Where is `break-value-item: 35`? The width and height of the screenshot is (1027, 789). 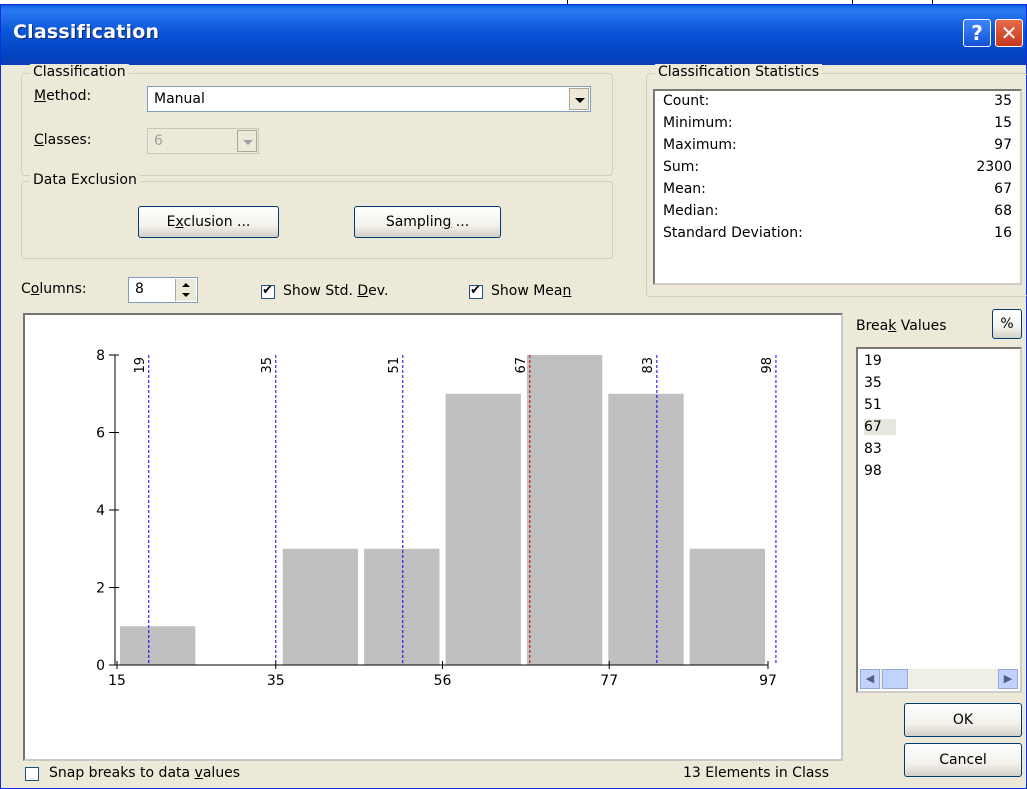
break-value-item: 35 is located at coordinates (873, 383).